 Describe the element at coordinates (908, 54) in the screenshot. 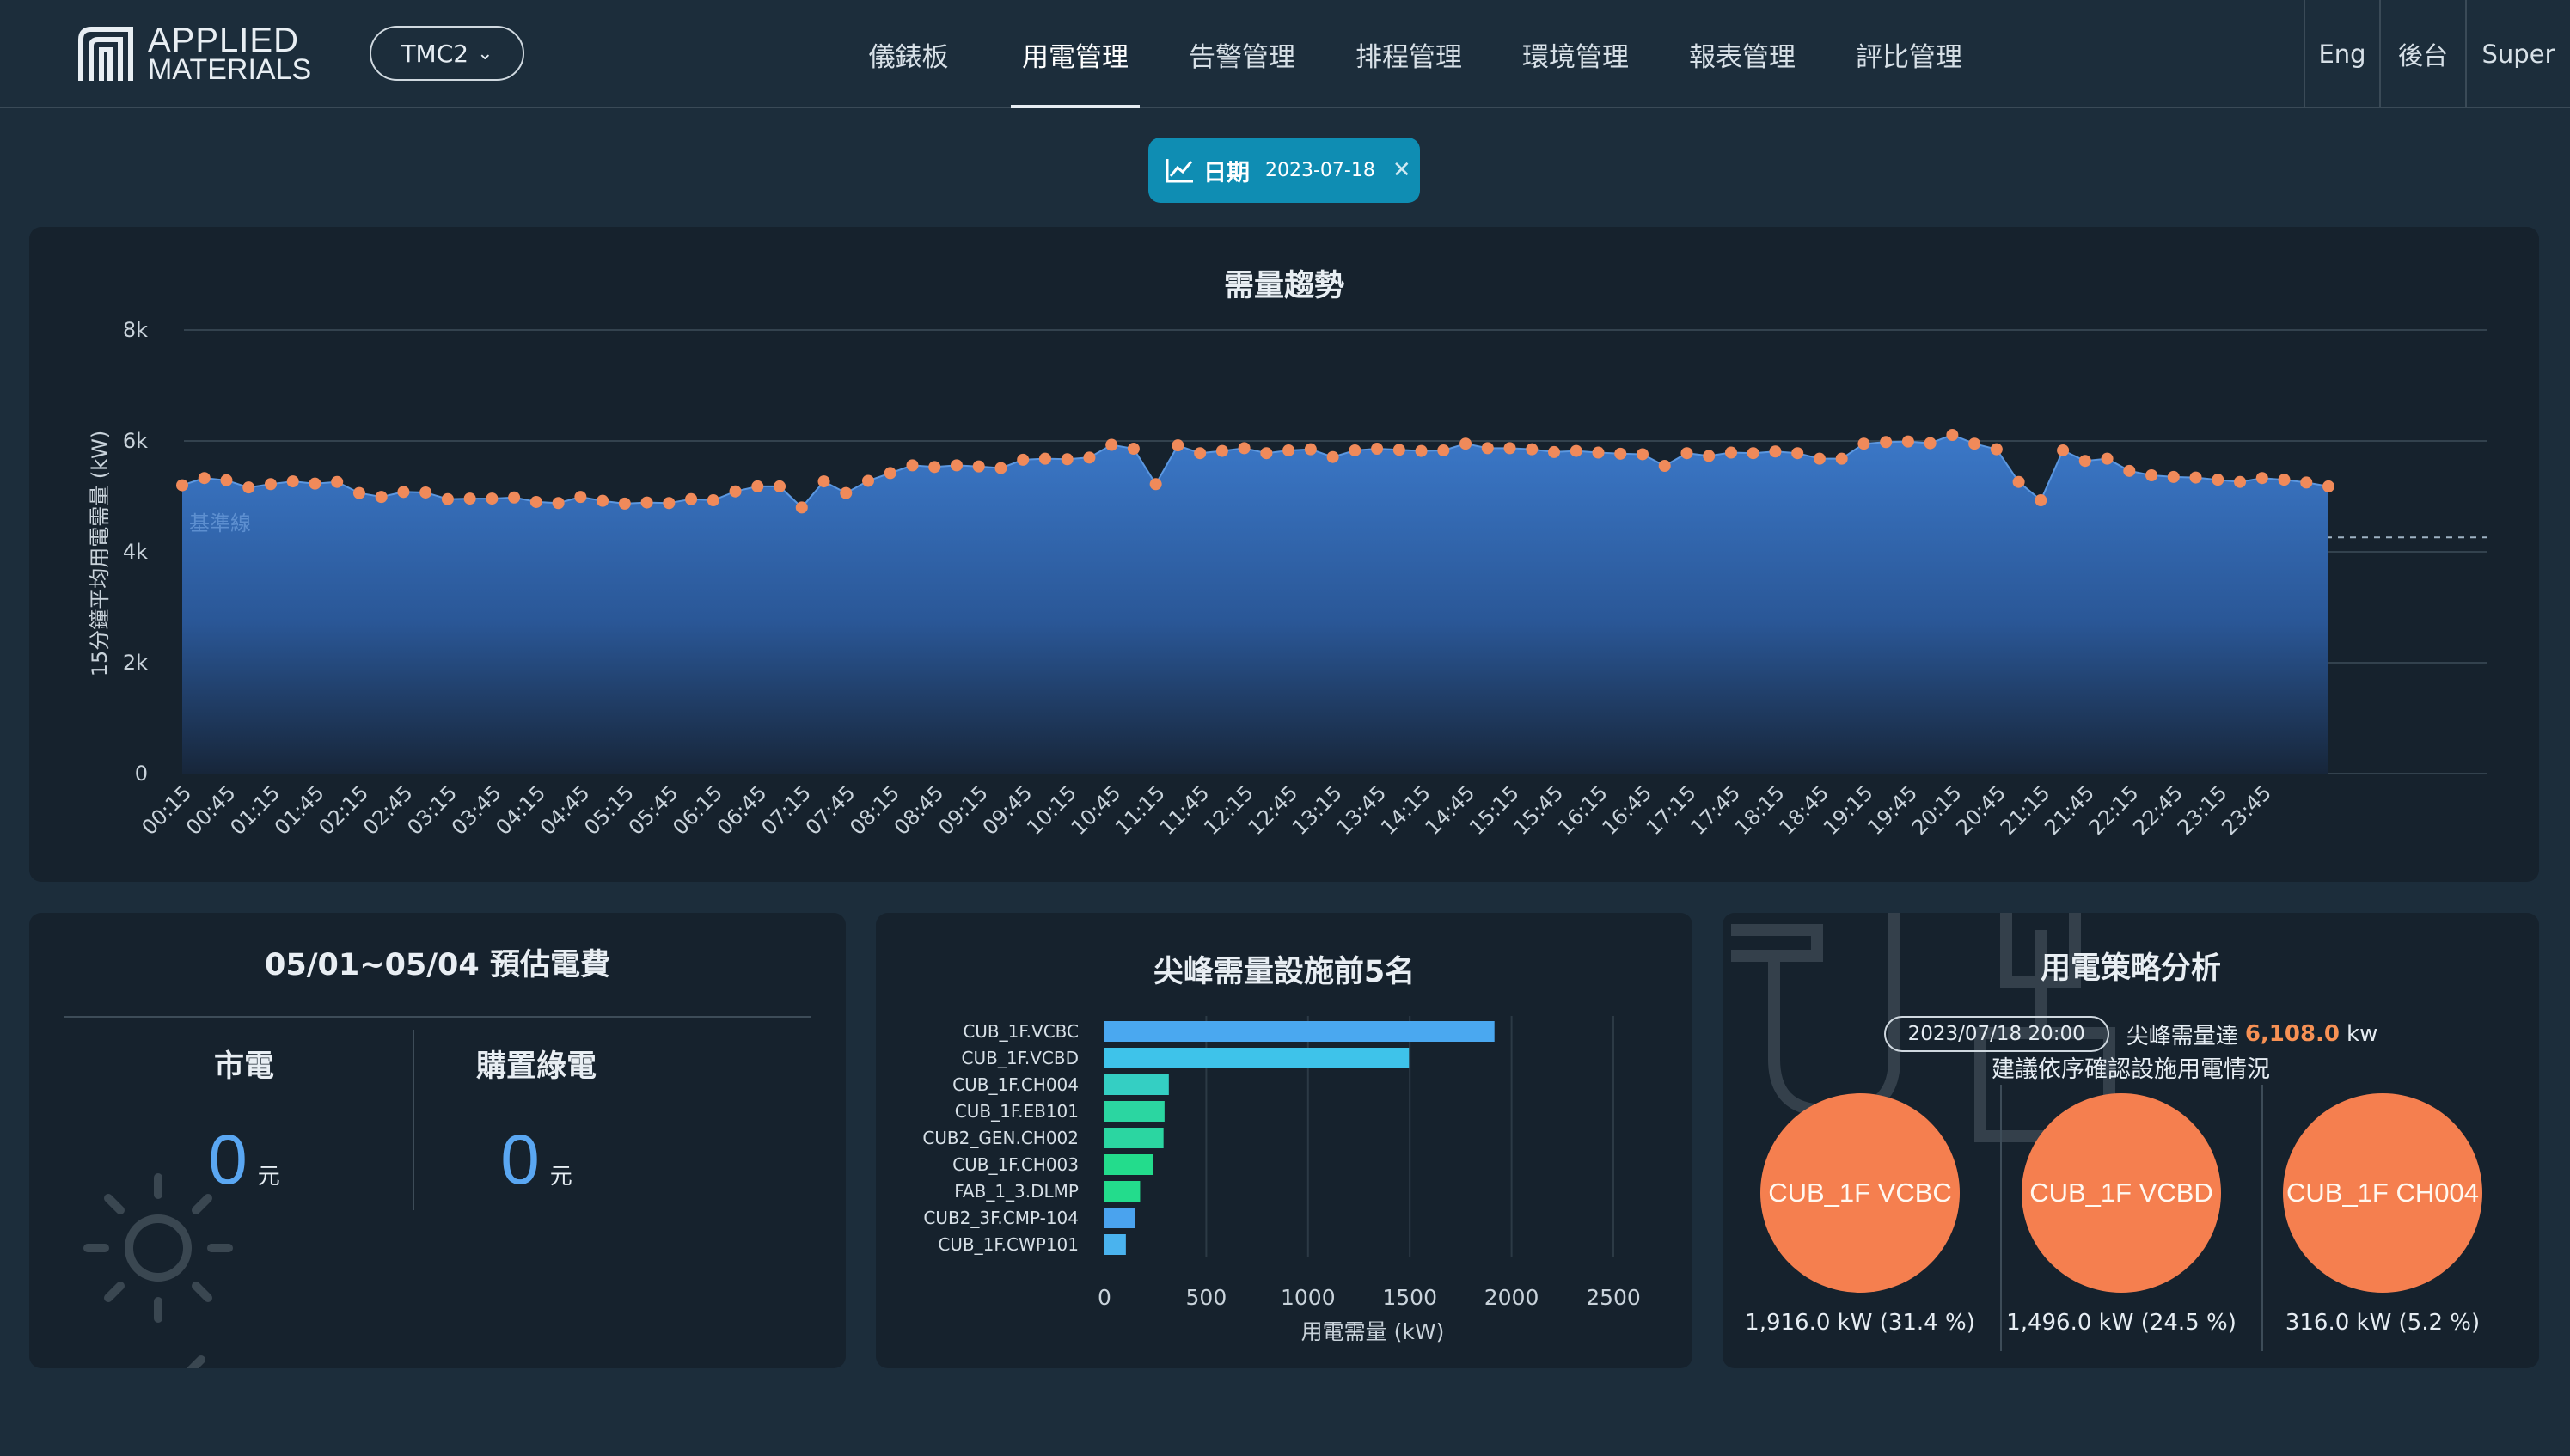

I see `nav-dashboard: 儀錶板` at that location.